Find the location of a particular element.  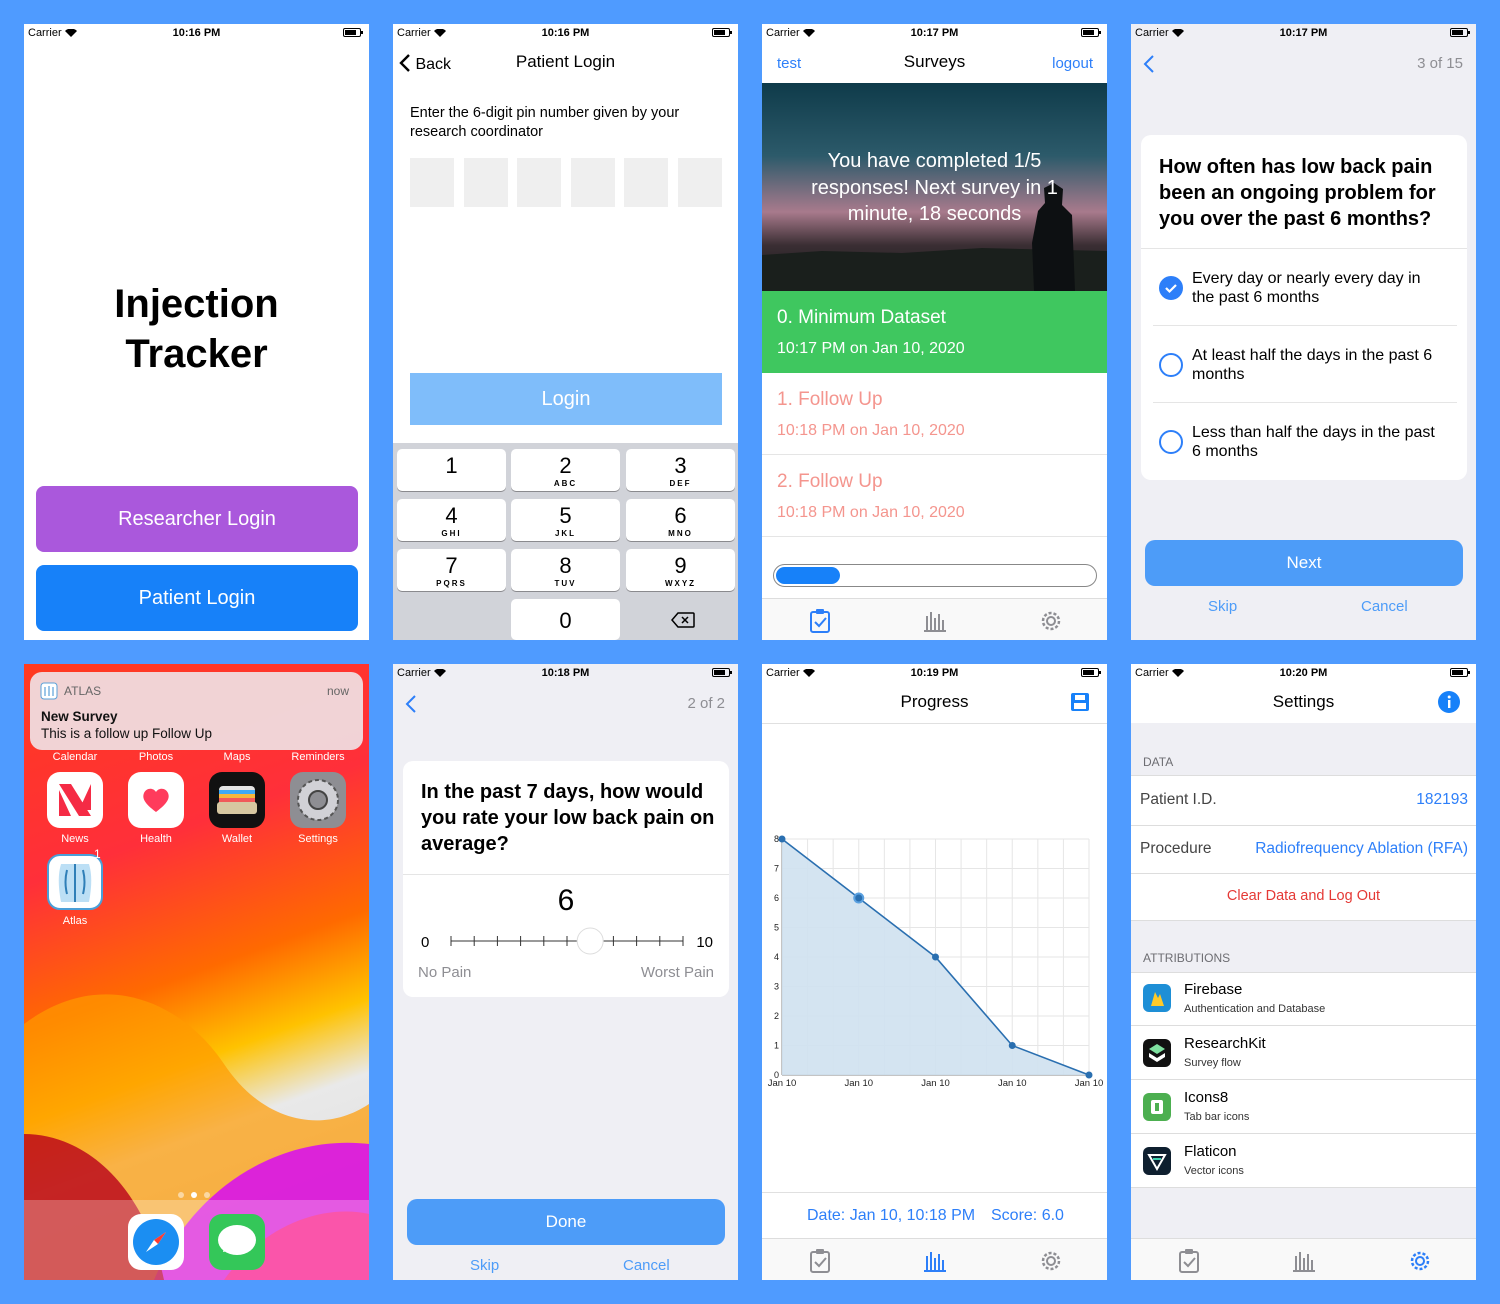

y-tick-label: 6 is located at coordinates (776, 898).